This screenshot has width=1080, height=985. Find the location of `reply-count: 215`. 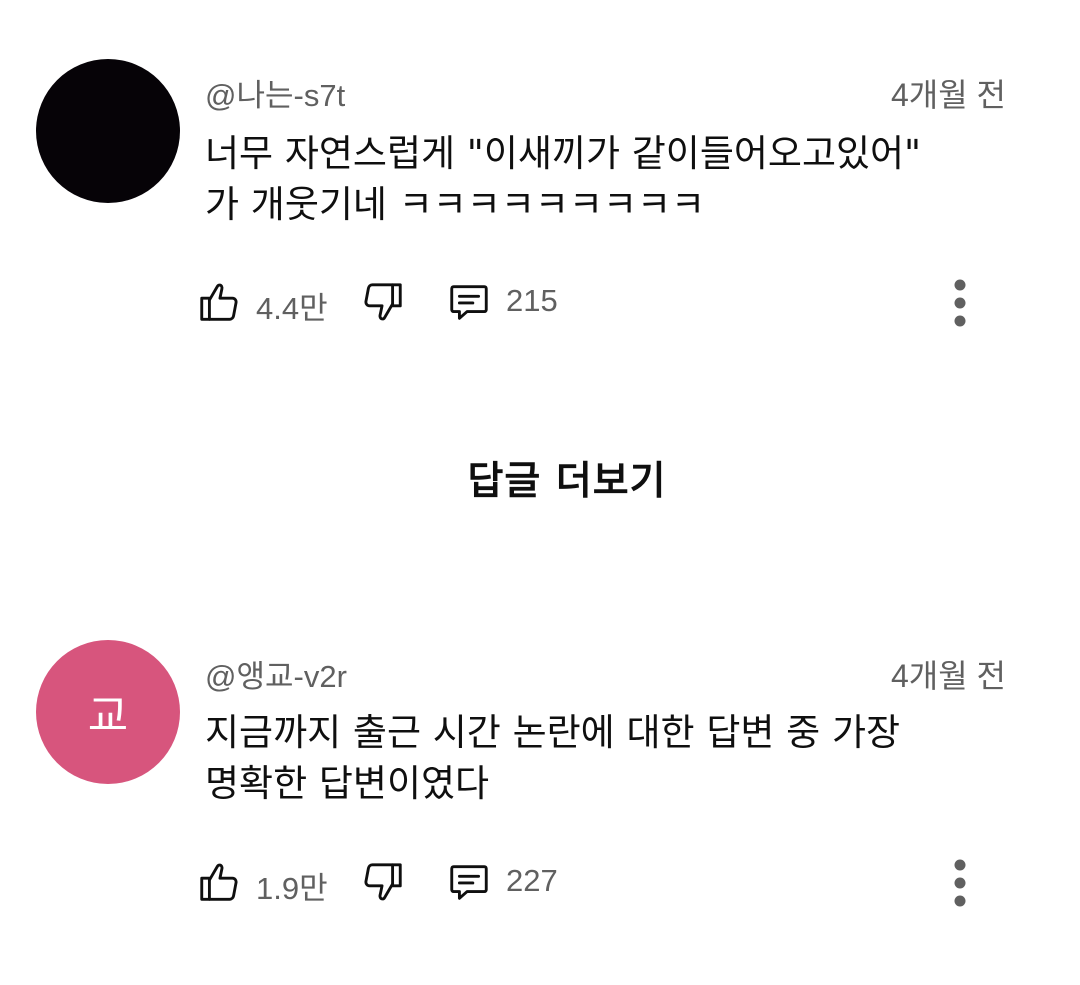

reply-count: 215 is located at coordinates (532, 301).